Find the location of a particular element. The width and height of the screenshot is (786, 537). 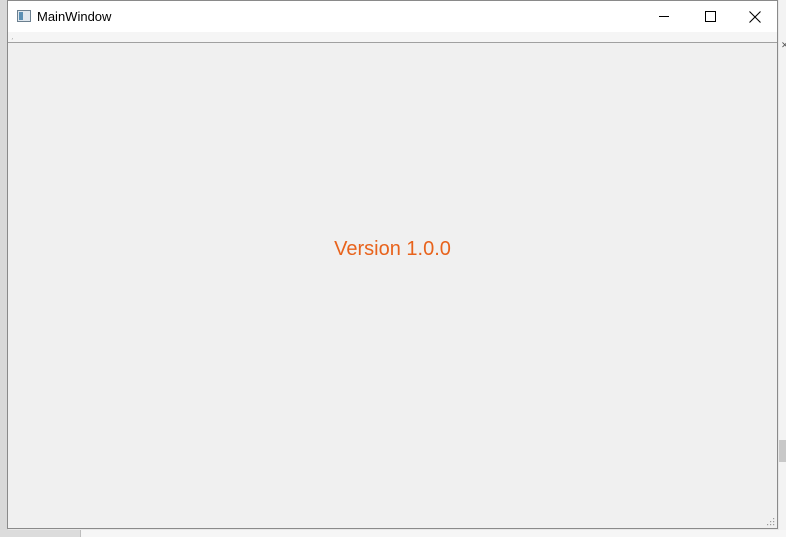

maximize-icon is located at coordinates (710, 16).